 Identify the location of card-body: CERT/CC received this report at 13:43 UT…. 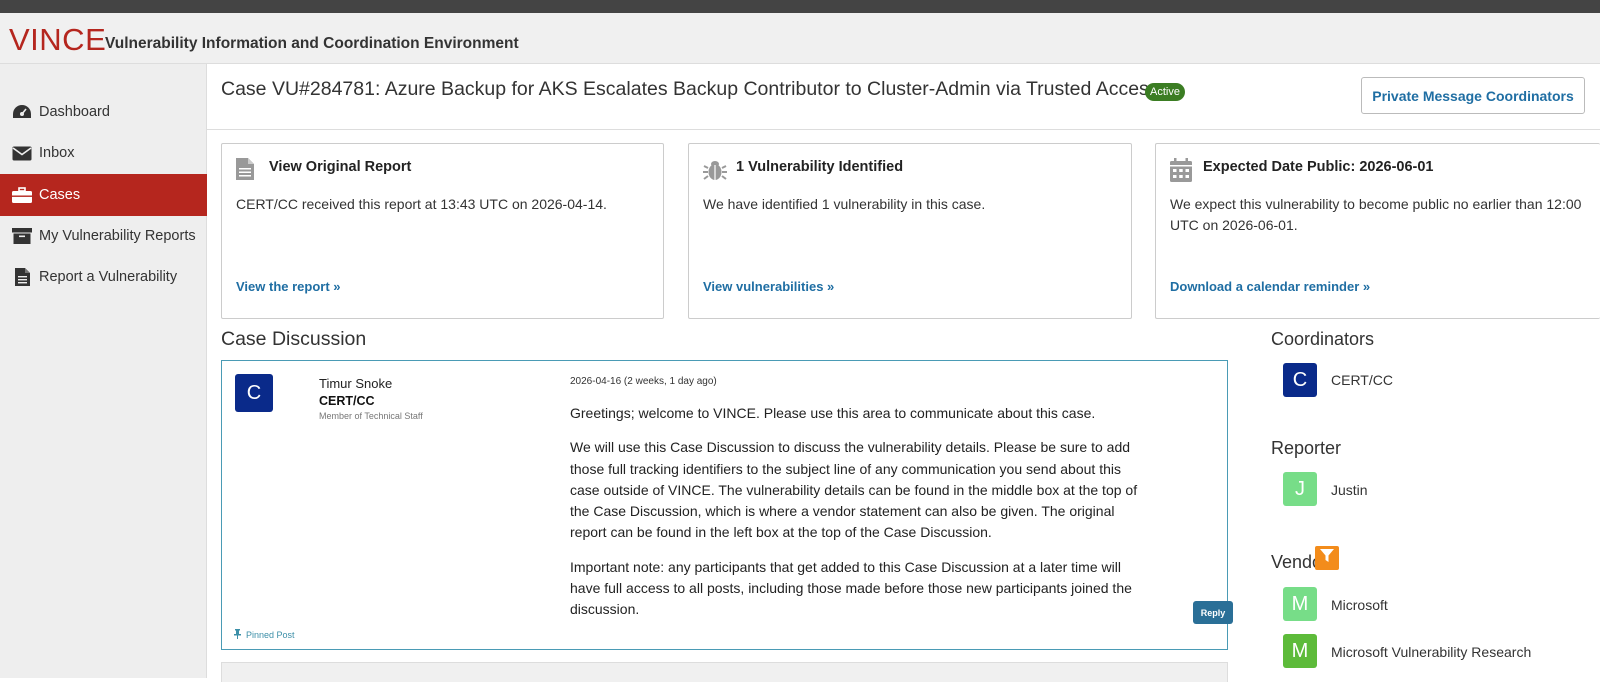
(421, 204).